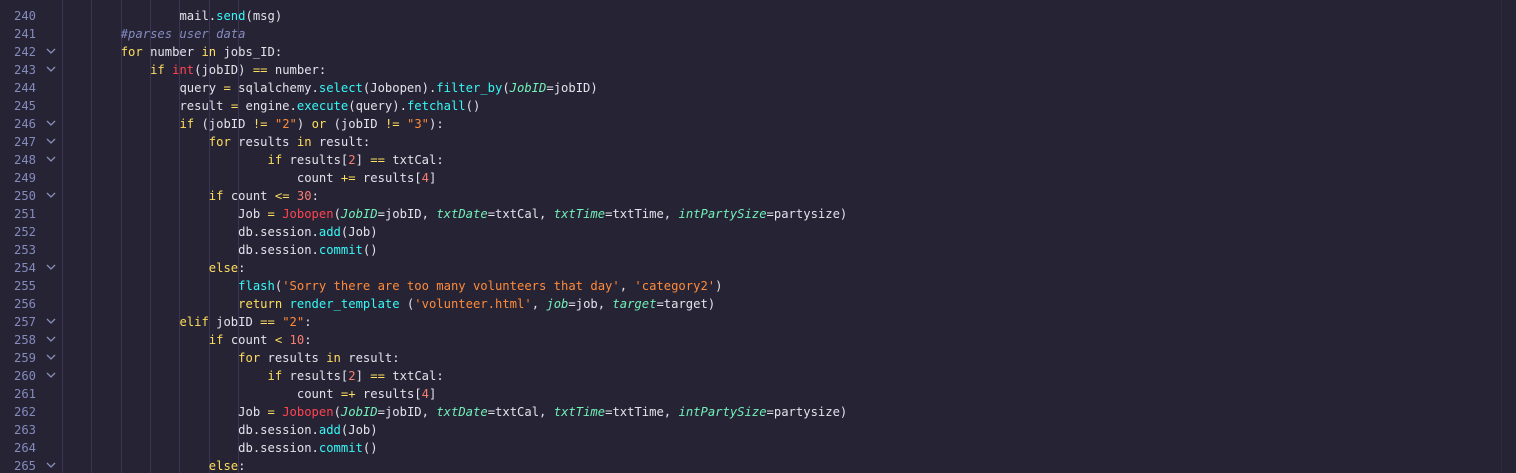  What do you see at coordinates (758, 52) in the screenshot?
I see `code-line: 242 for number in jobs_ID:` at bounding box center [758, 52].